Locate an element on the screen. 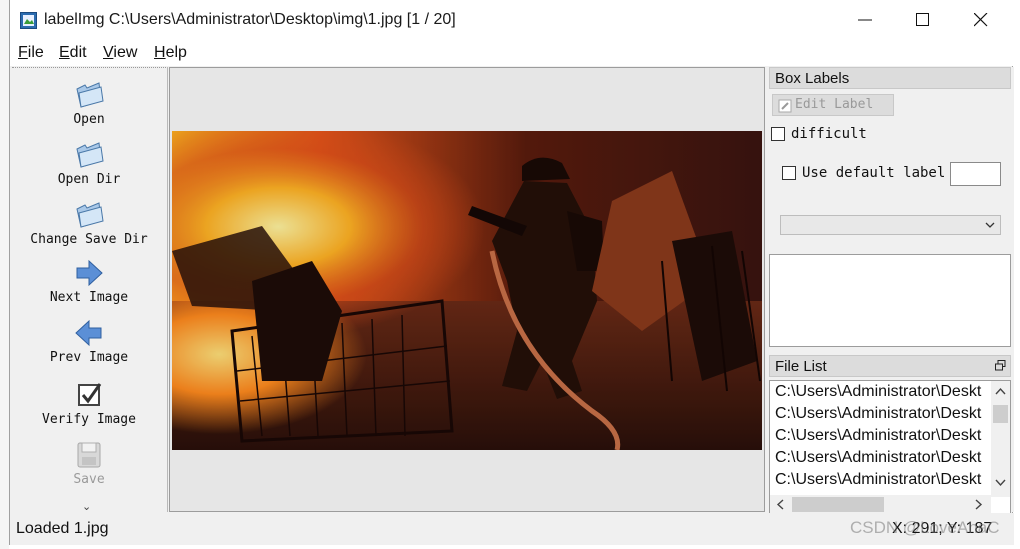 This screenshot has height=549, width=1020. chevron-down-icon is located at coordinates (990, 225).